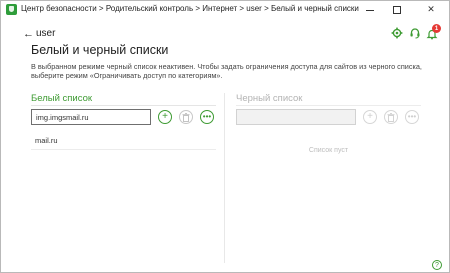 The height and width of the screenshot is (273, 450). I want to click on minimize-button, so click(370, 9).